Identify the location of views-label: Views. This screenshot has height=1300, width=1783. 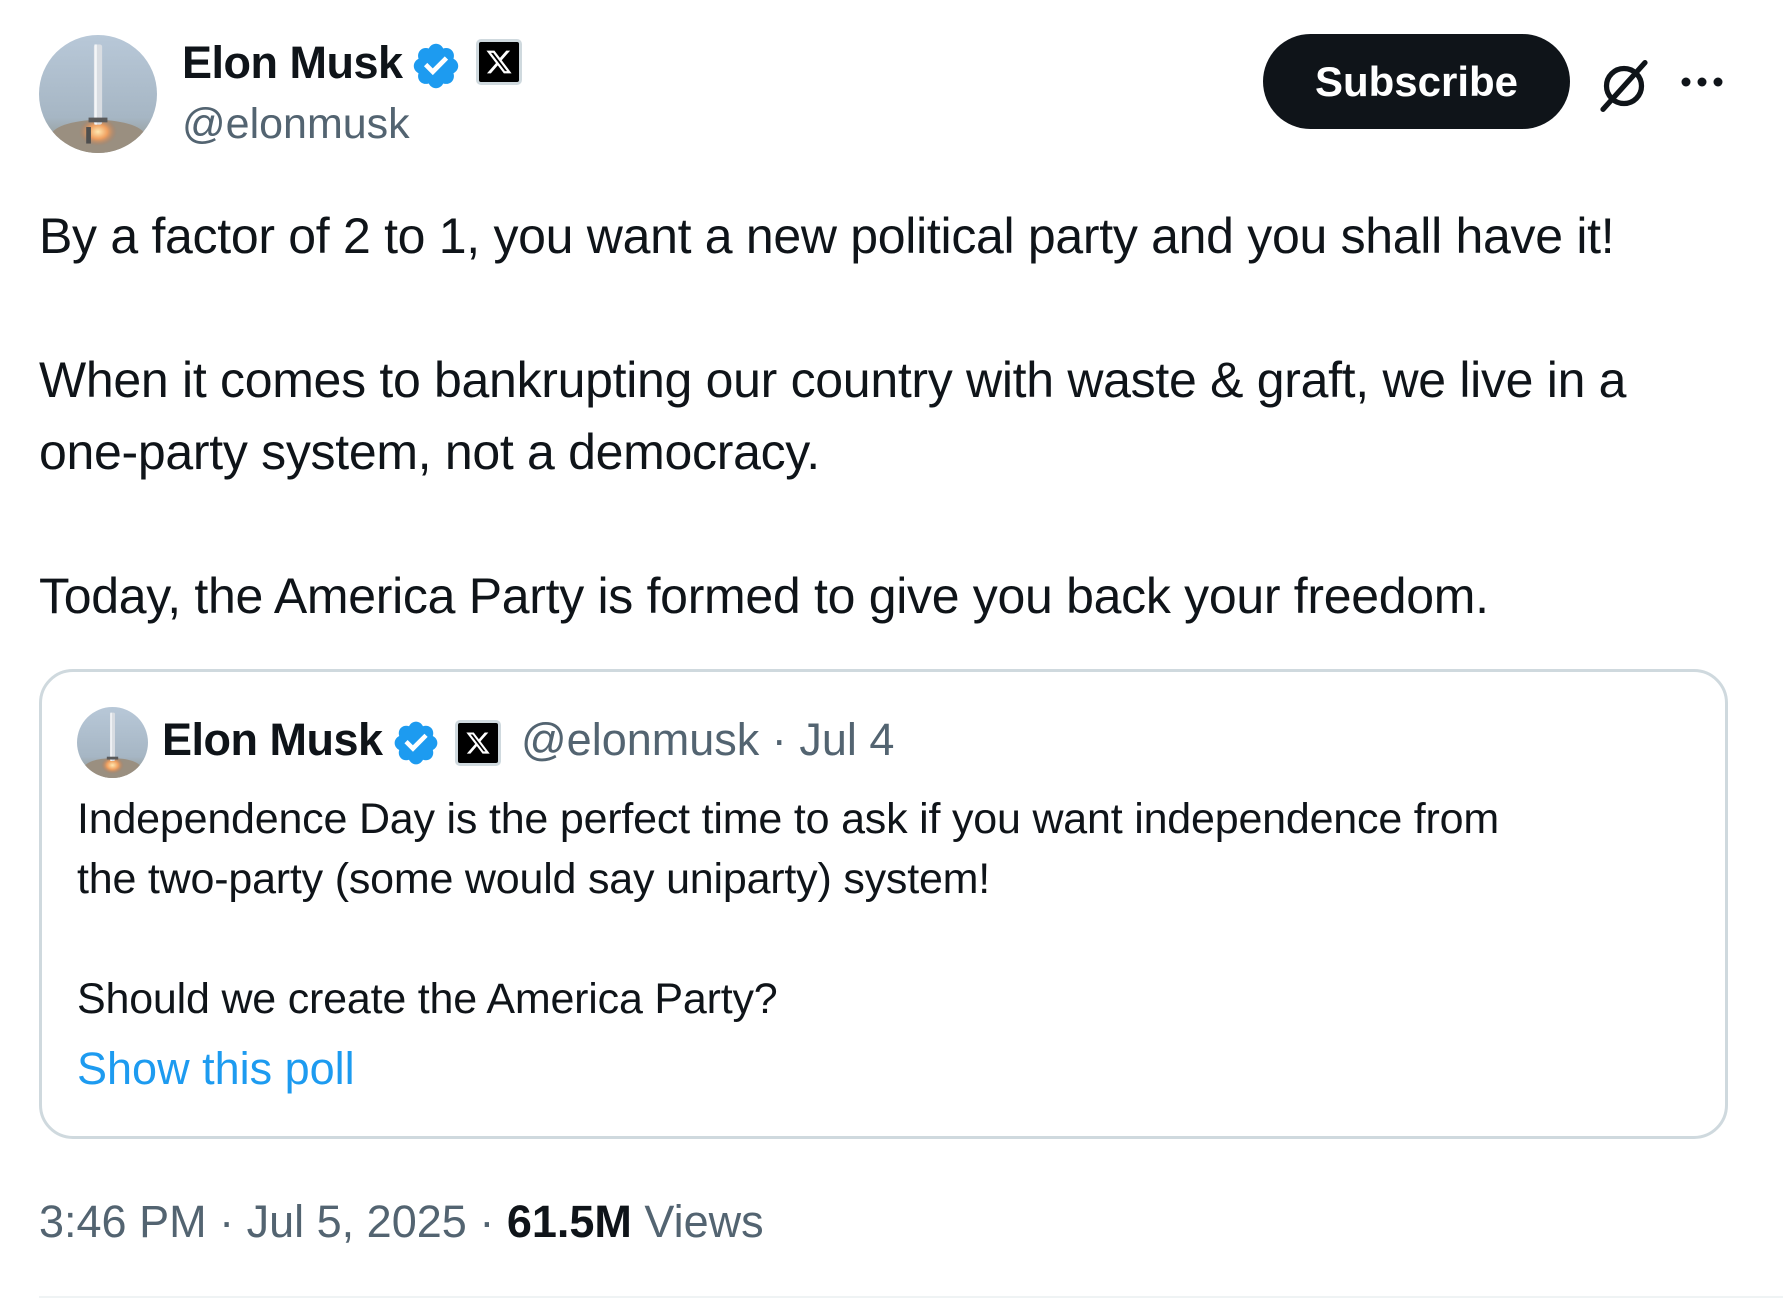
(704, 1221).